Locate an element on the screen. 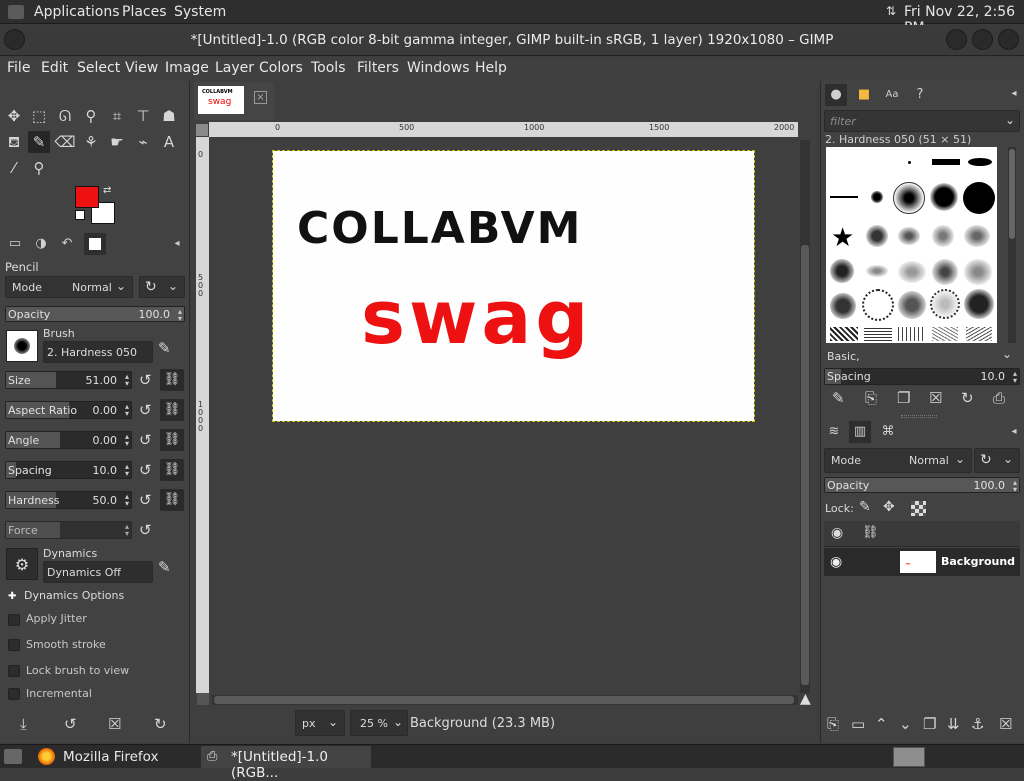 The height and width of the screenshot is (781, 1024). lock-alpha-icon is located at coordinates (918, 508).